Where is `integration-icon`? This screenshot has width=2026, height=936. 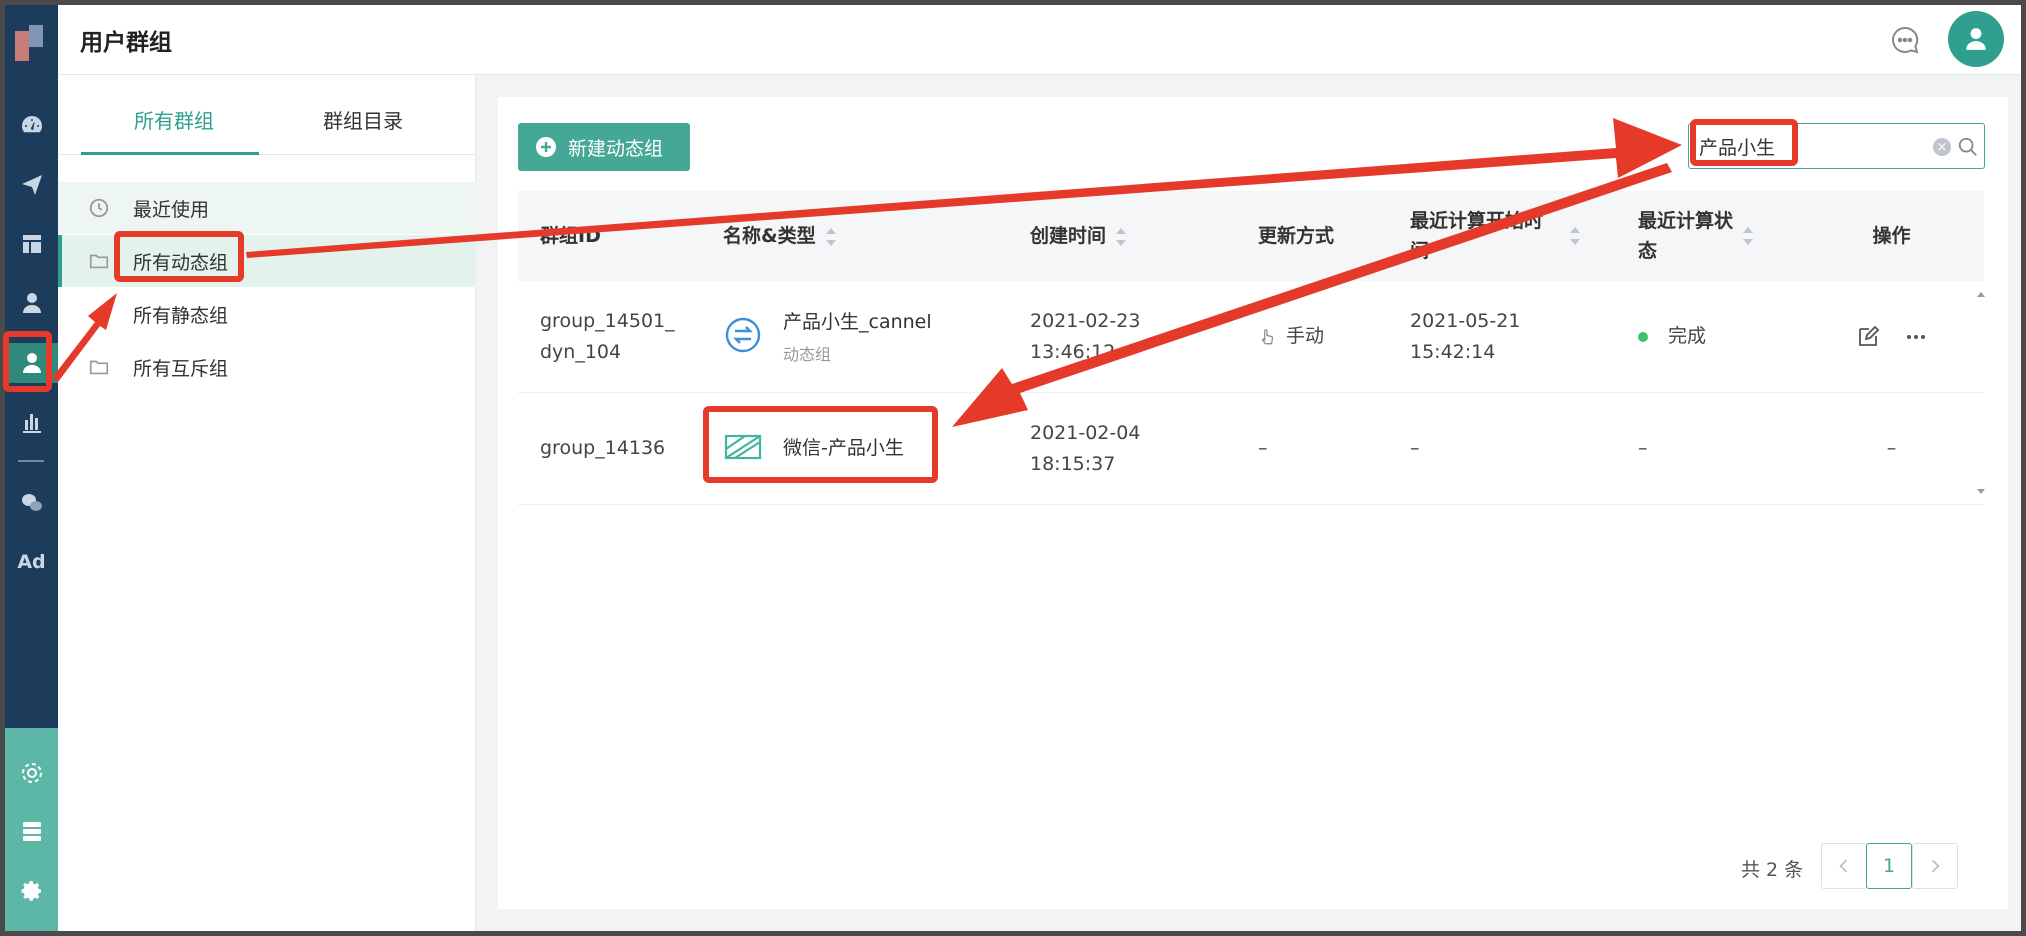
integration-icon is located at coordinates (31, 773).